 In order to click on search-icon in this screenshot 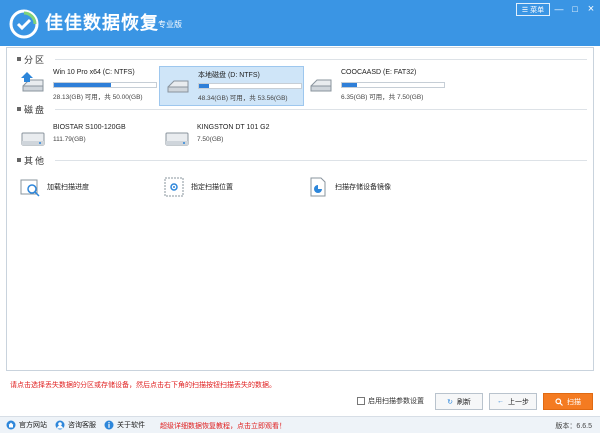, I will do `click(559, 401)`.